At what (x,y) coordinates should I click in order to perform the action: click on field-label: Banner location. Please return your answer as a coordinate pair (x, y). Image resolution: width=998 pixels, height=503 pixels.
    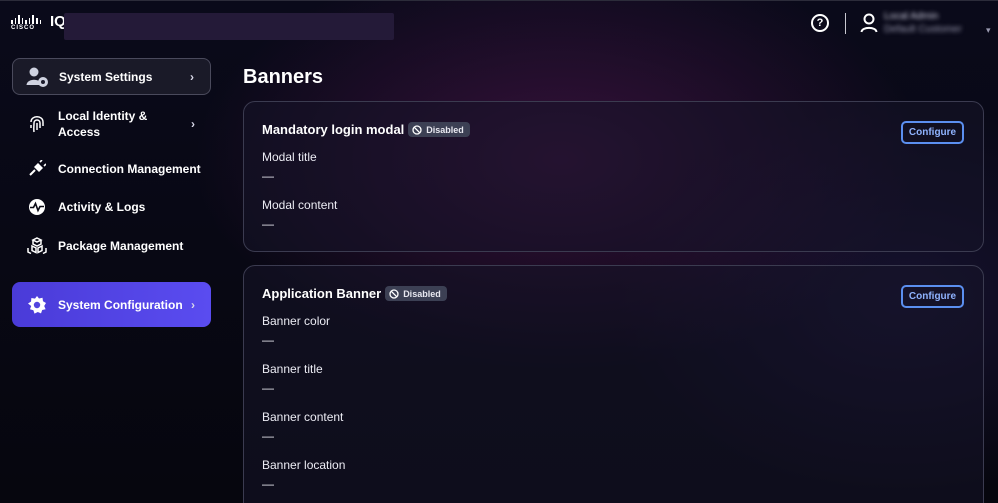
    Looking at the image, I should click on (304, 465).